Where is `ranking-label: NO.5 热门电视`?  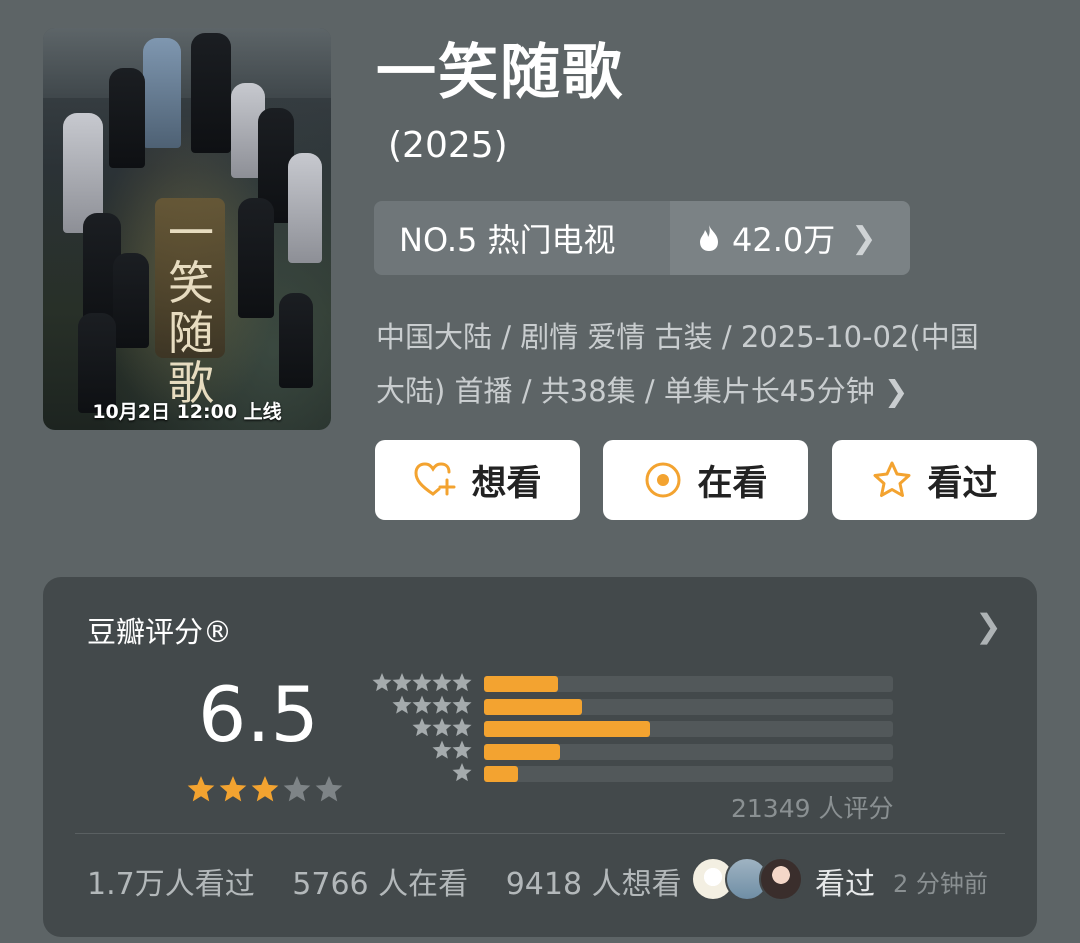
ranking-label: NO.5 热门电视 is located at coordinates (522, 238).